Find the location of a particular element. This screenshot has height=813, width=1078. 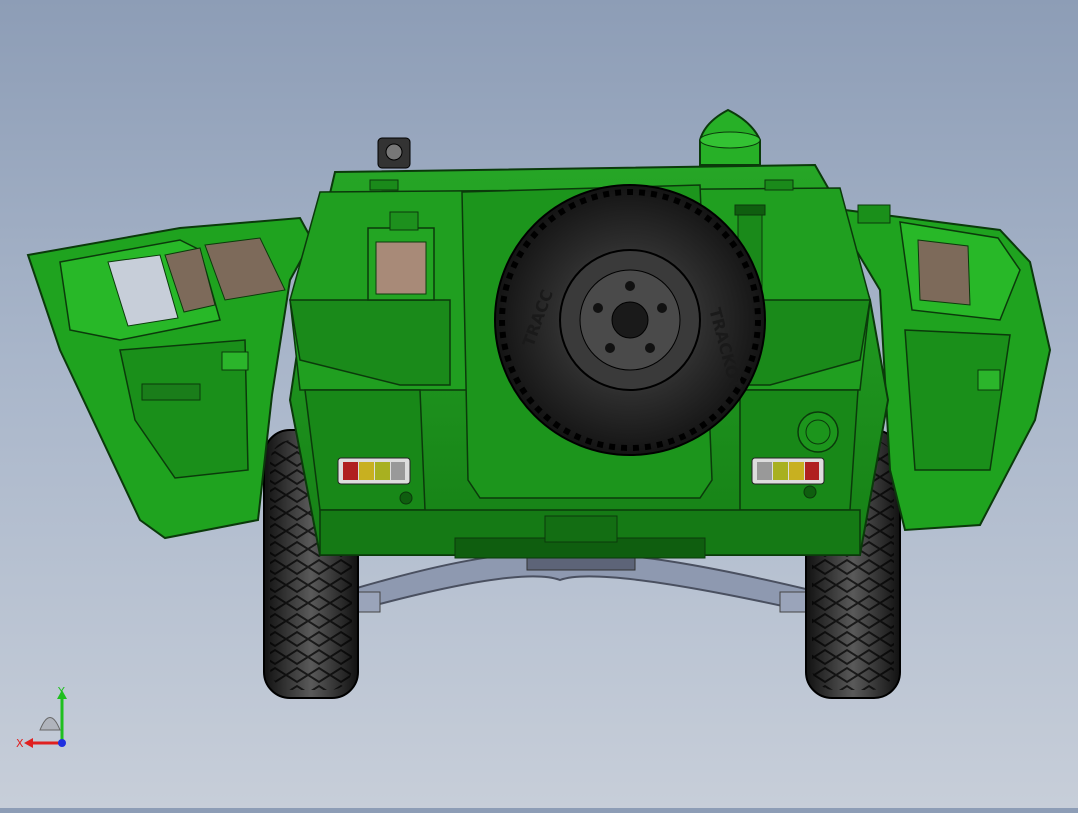

x-axis-arrowhead is located at coordinates (28, 743).